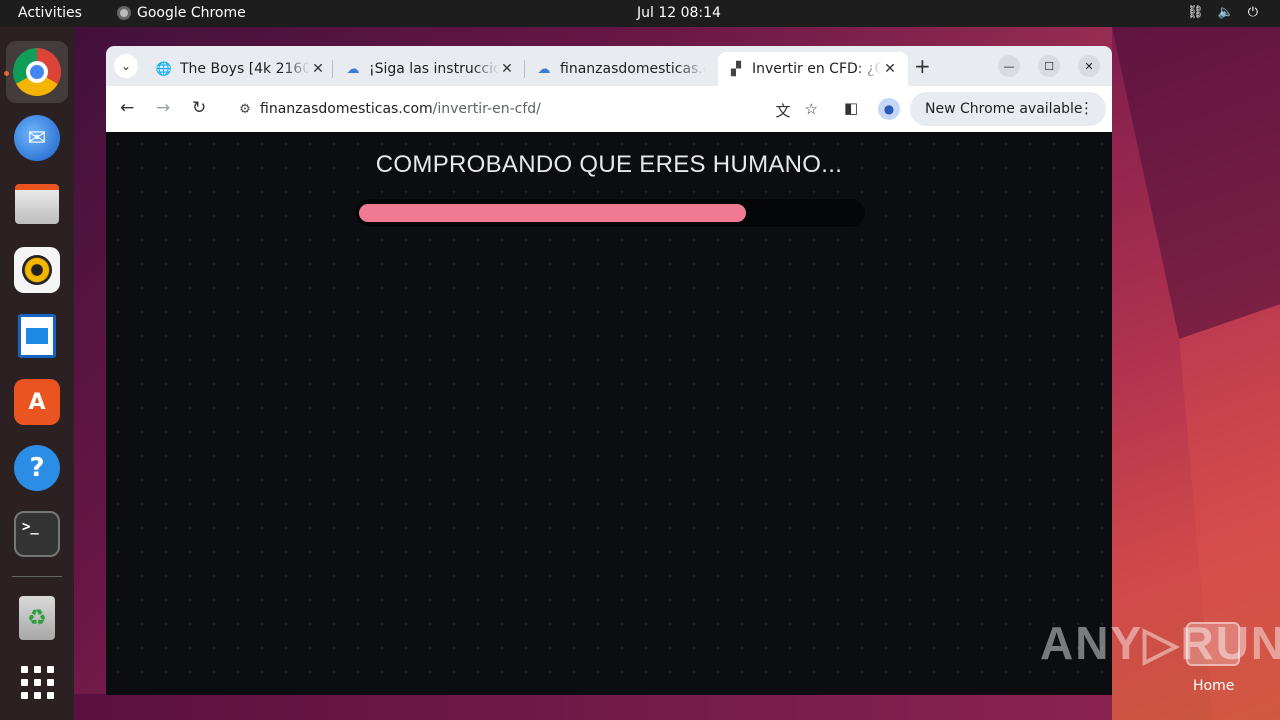 Image resolution: width=1280 pixels, height=720 pixels. What do you see at coordinates (164, 69) in the screenshot?
I see `globe-icon: 🌐` at bounding box center [164, 69].